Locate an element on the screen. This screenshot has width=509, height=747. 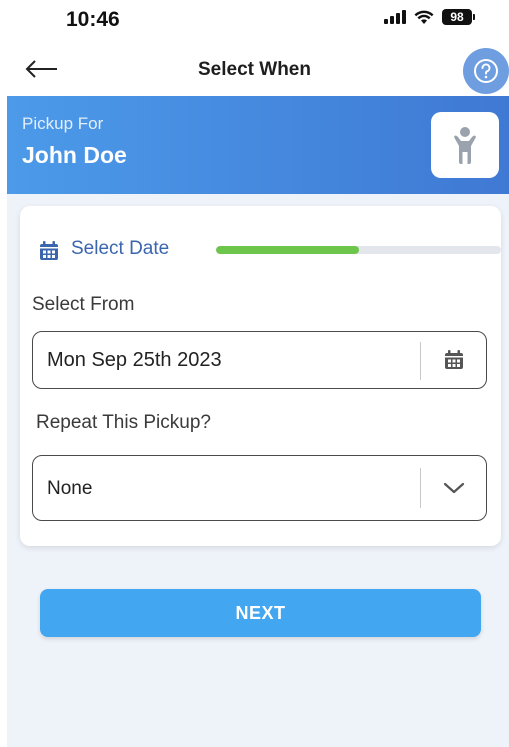
progress-fill is located at coordinates (287, 250).